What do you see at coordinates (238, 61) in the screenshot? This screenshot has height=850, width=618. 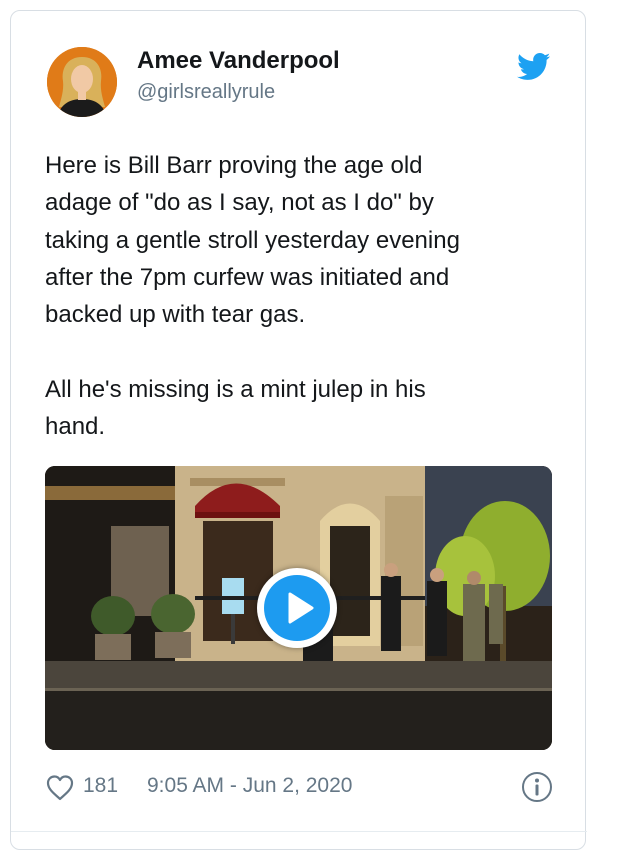 I see `author-name: Amee Vanderpool` at bounding box center [238, 61].